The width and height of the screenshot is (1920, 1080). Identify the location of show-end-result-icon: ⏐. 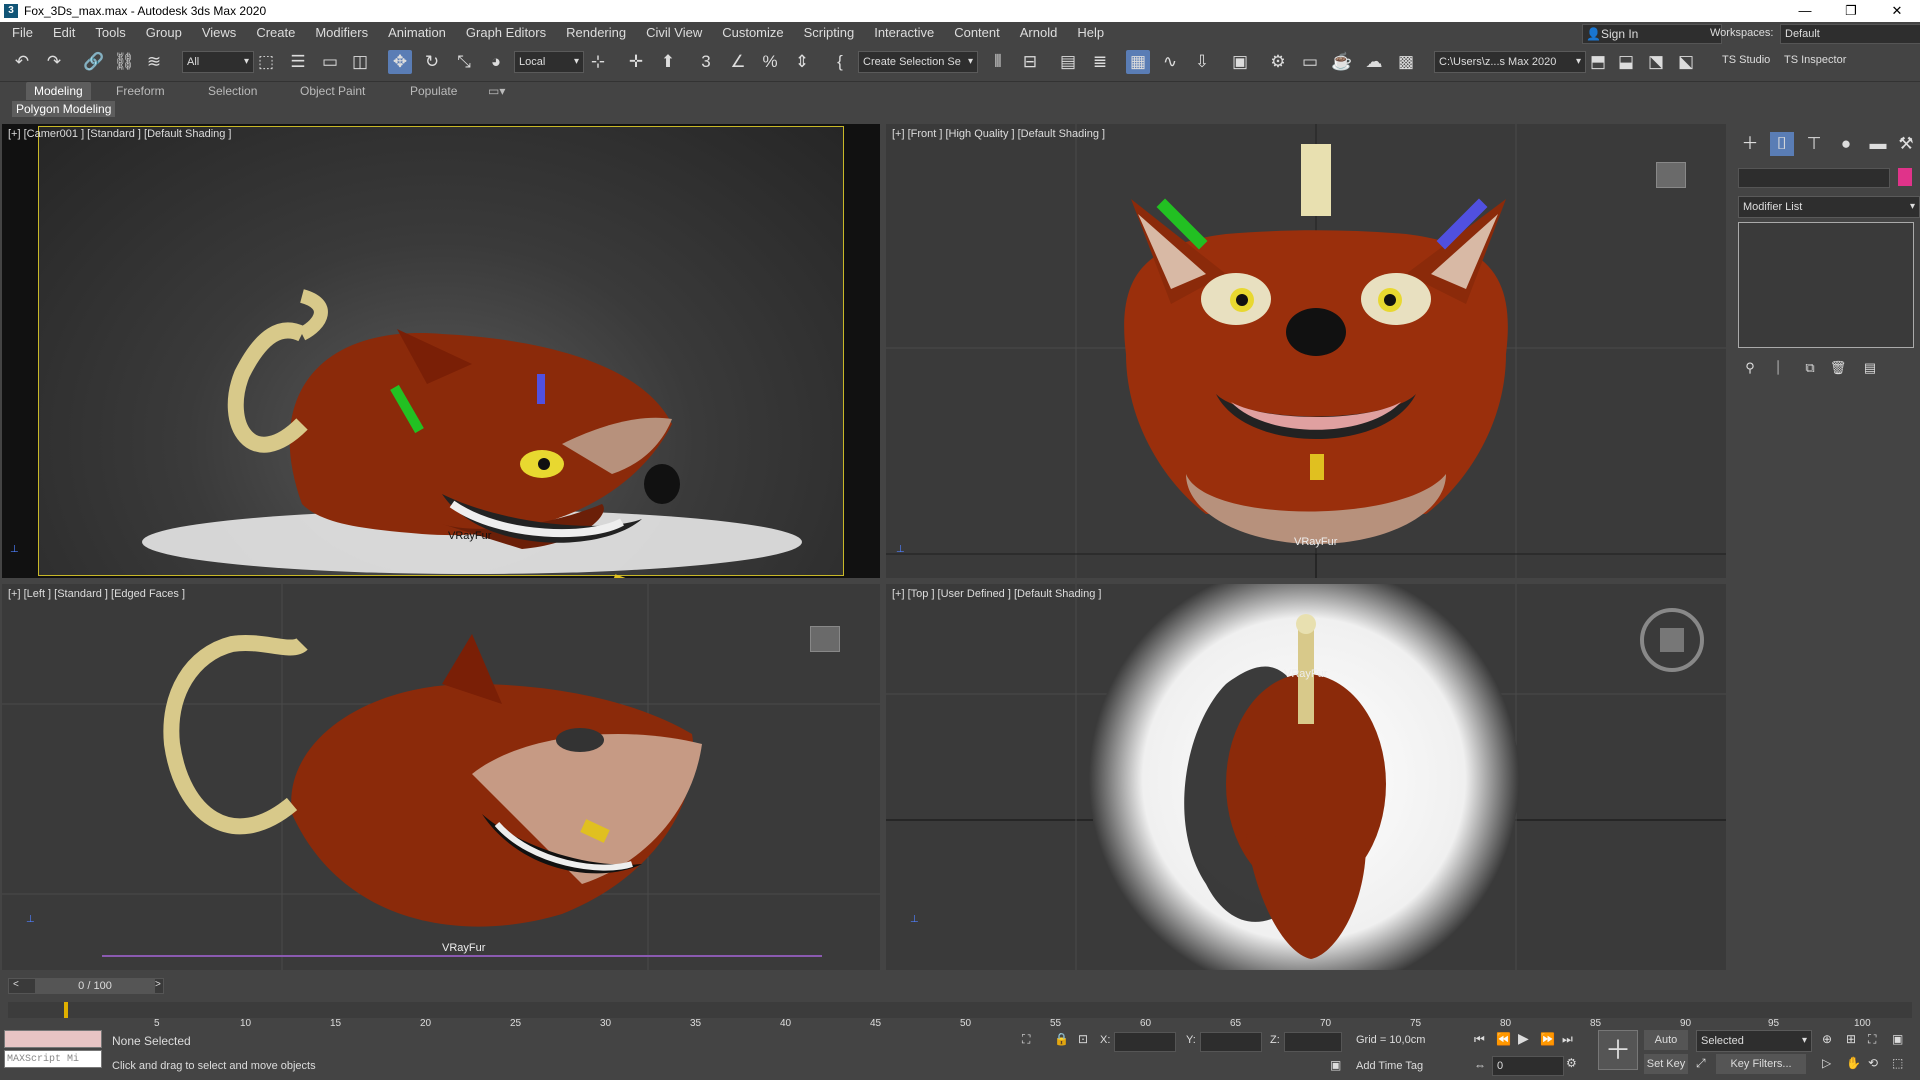
(1778, 368).